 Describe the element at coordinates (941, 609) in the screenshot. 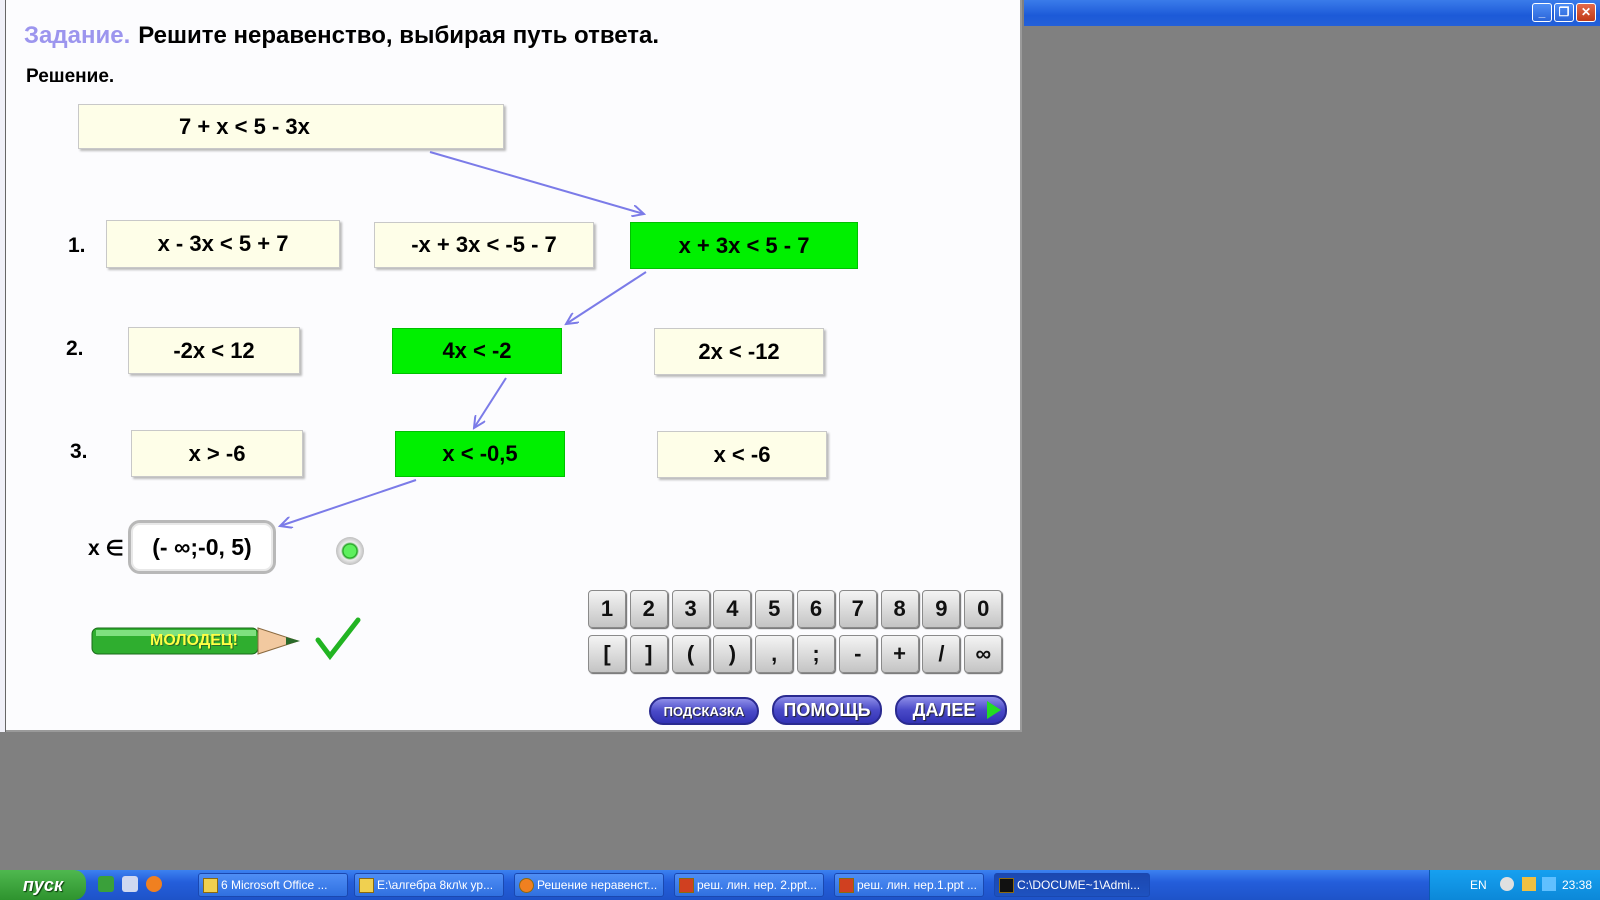

I see `key-1-9: 9` at that location.